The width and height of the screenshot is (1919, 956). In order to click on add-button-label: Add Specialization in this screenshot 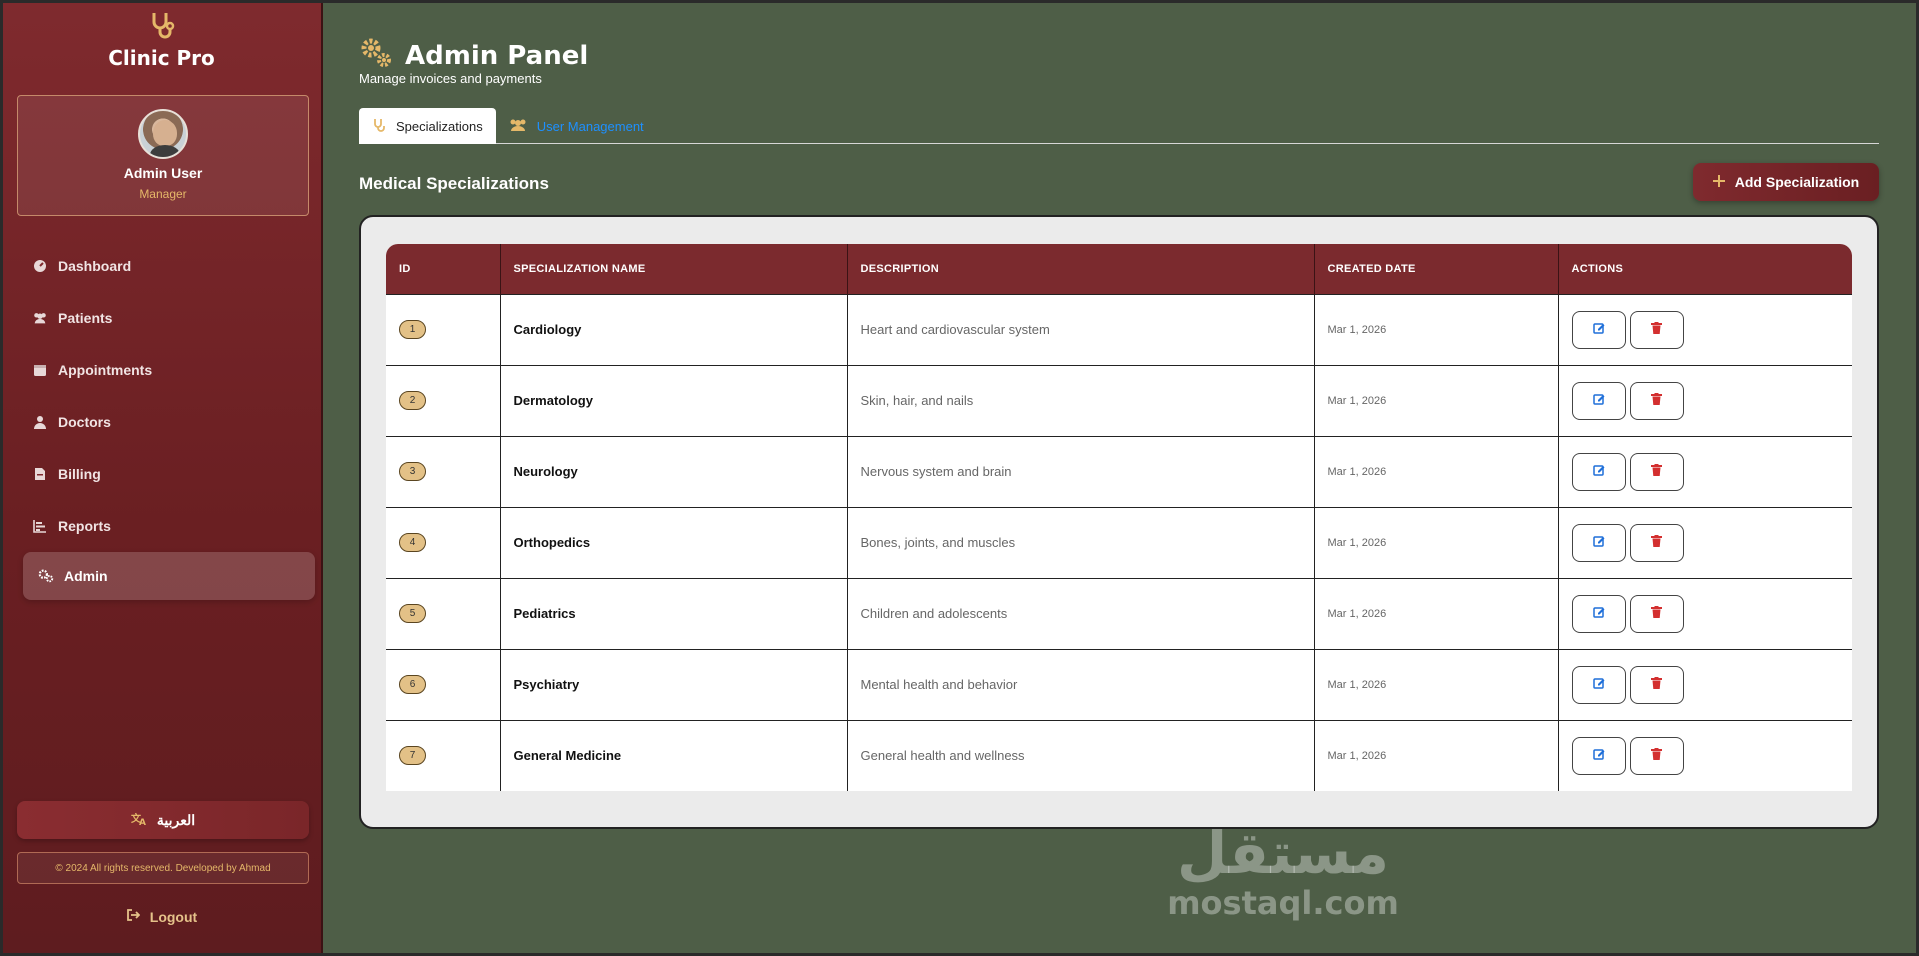, I will do `click(1797, 182)`.